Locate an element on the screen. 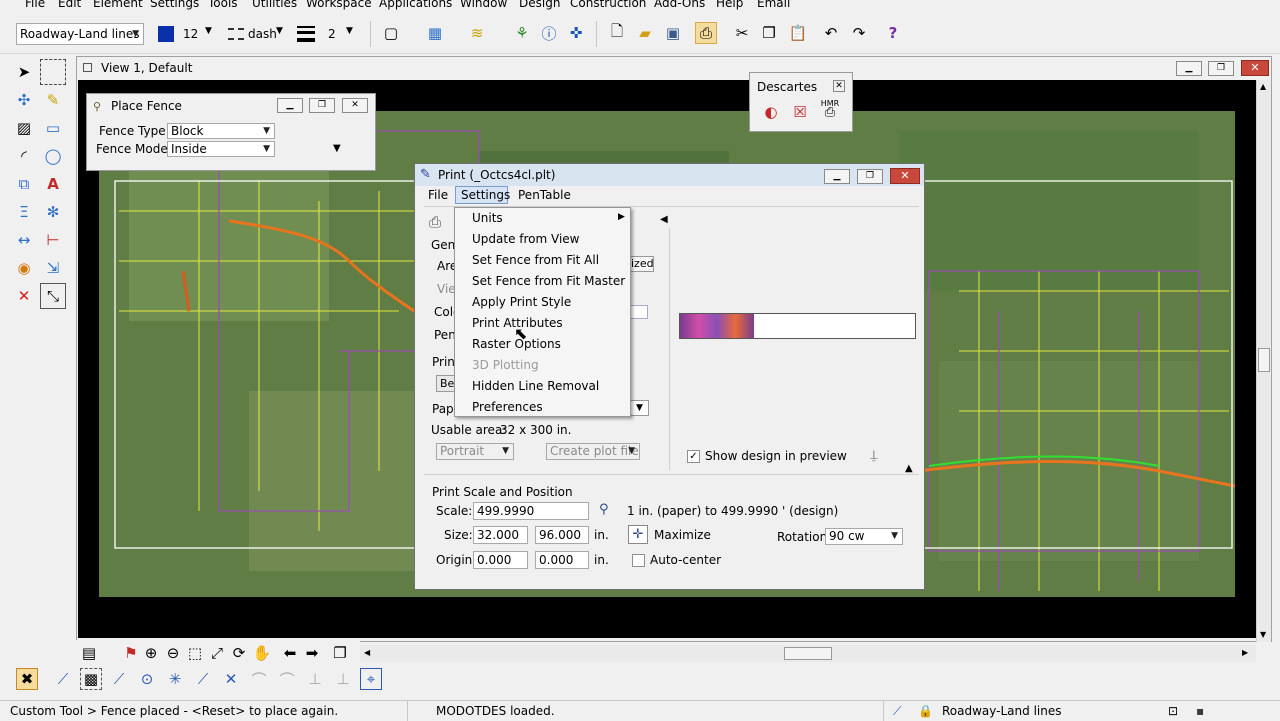  menu-element: Element is located at coordinates (118, 5).